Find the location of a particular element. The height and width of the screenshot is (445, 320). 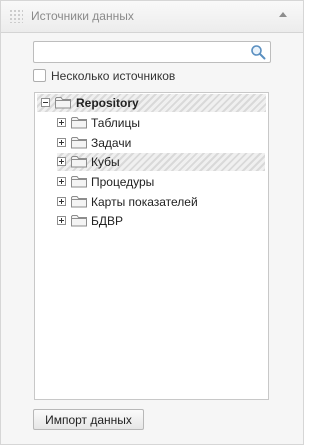

multiple-sources-checkbox is located at coordinates (39, 75).